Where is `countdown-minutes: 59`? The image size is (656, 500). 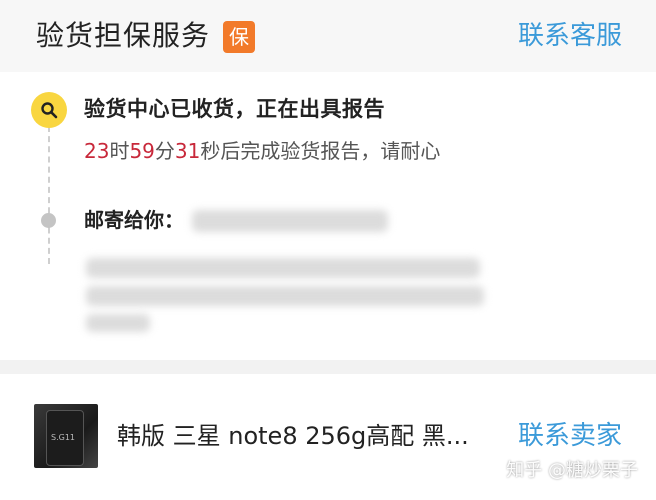 countdown-minutes: 59 is located at coordinates (142, 151).